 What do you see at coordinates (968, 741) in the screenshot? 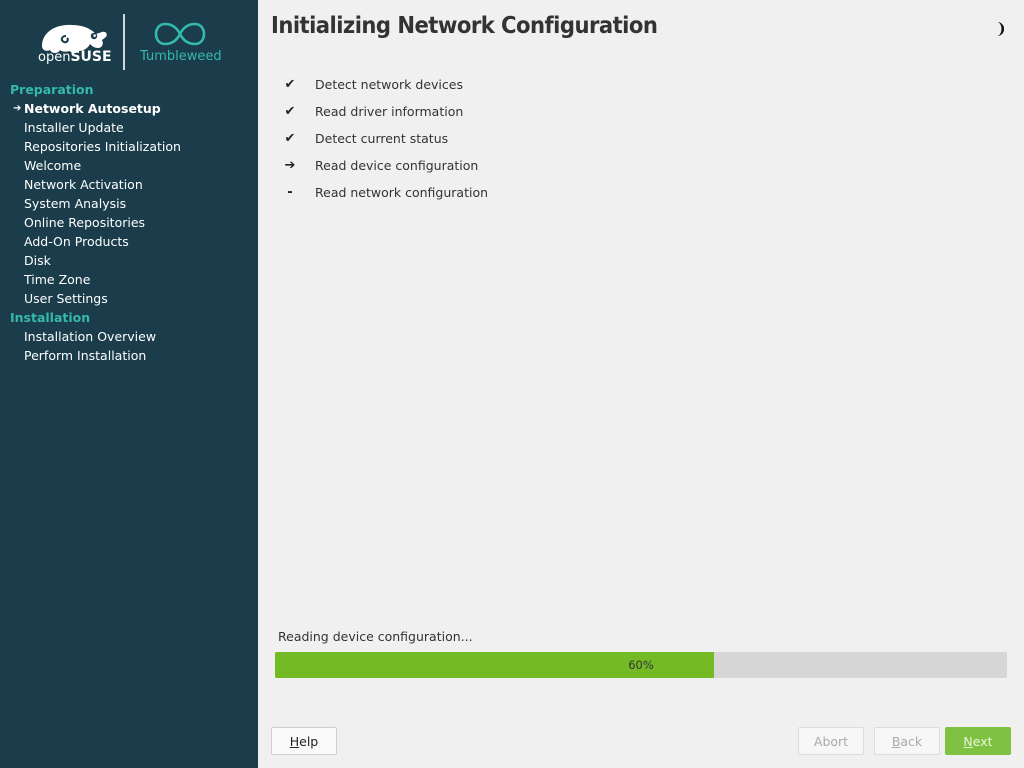
I see `next-accel: N` at bounding box center [968, 741].